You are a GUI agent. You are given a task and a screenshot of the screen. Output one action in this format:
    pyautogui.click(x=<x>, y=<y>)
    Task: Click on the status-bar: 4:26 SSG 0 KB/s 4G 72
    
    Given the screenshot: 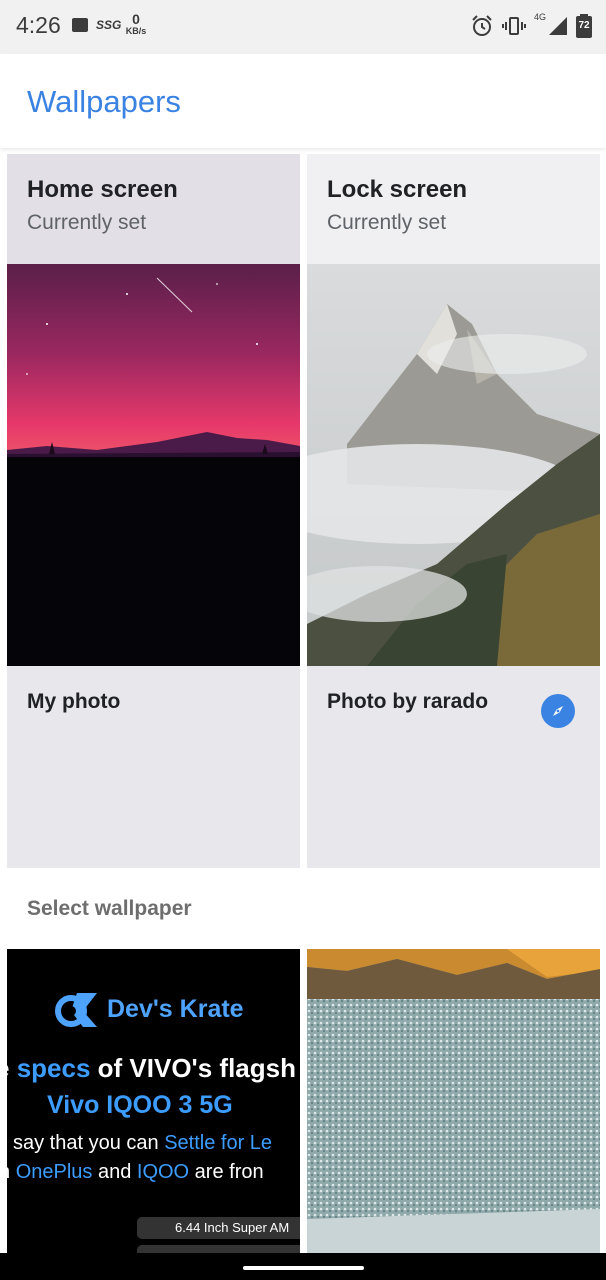 What is the action you would take?
    pyautogui.click(x=303, y=27)
    